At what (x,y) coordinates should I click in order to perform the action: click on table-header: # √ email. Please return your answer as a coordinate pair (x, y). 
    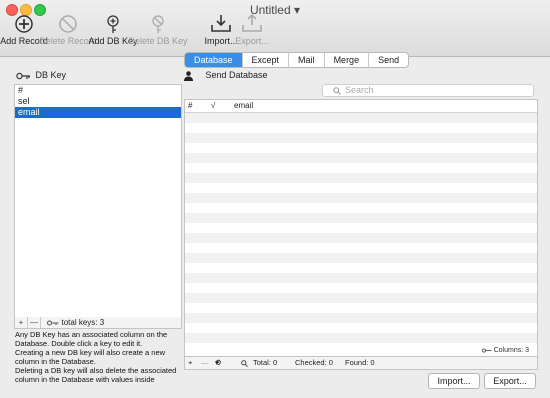
    Looking at the image, I should click on (361, 106).